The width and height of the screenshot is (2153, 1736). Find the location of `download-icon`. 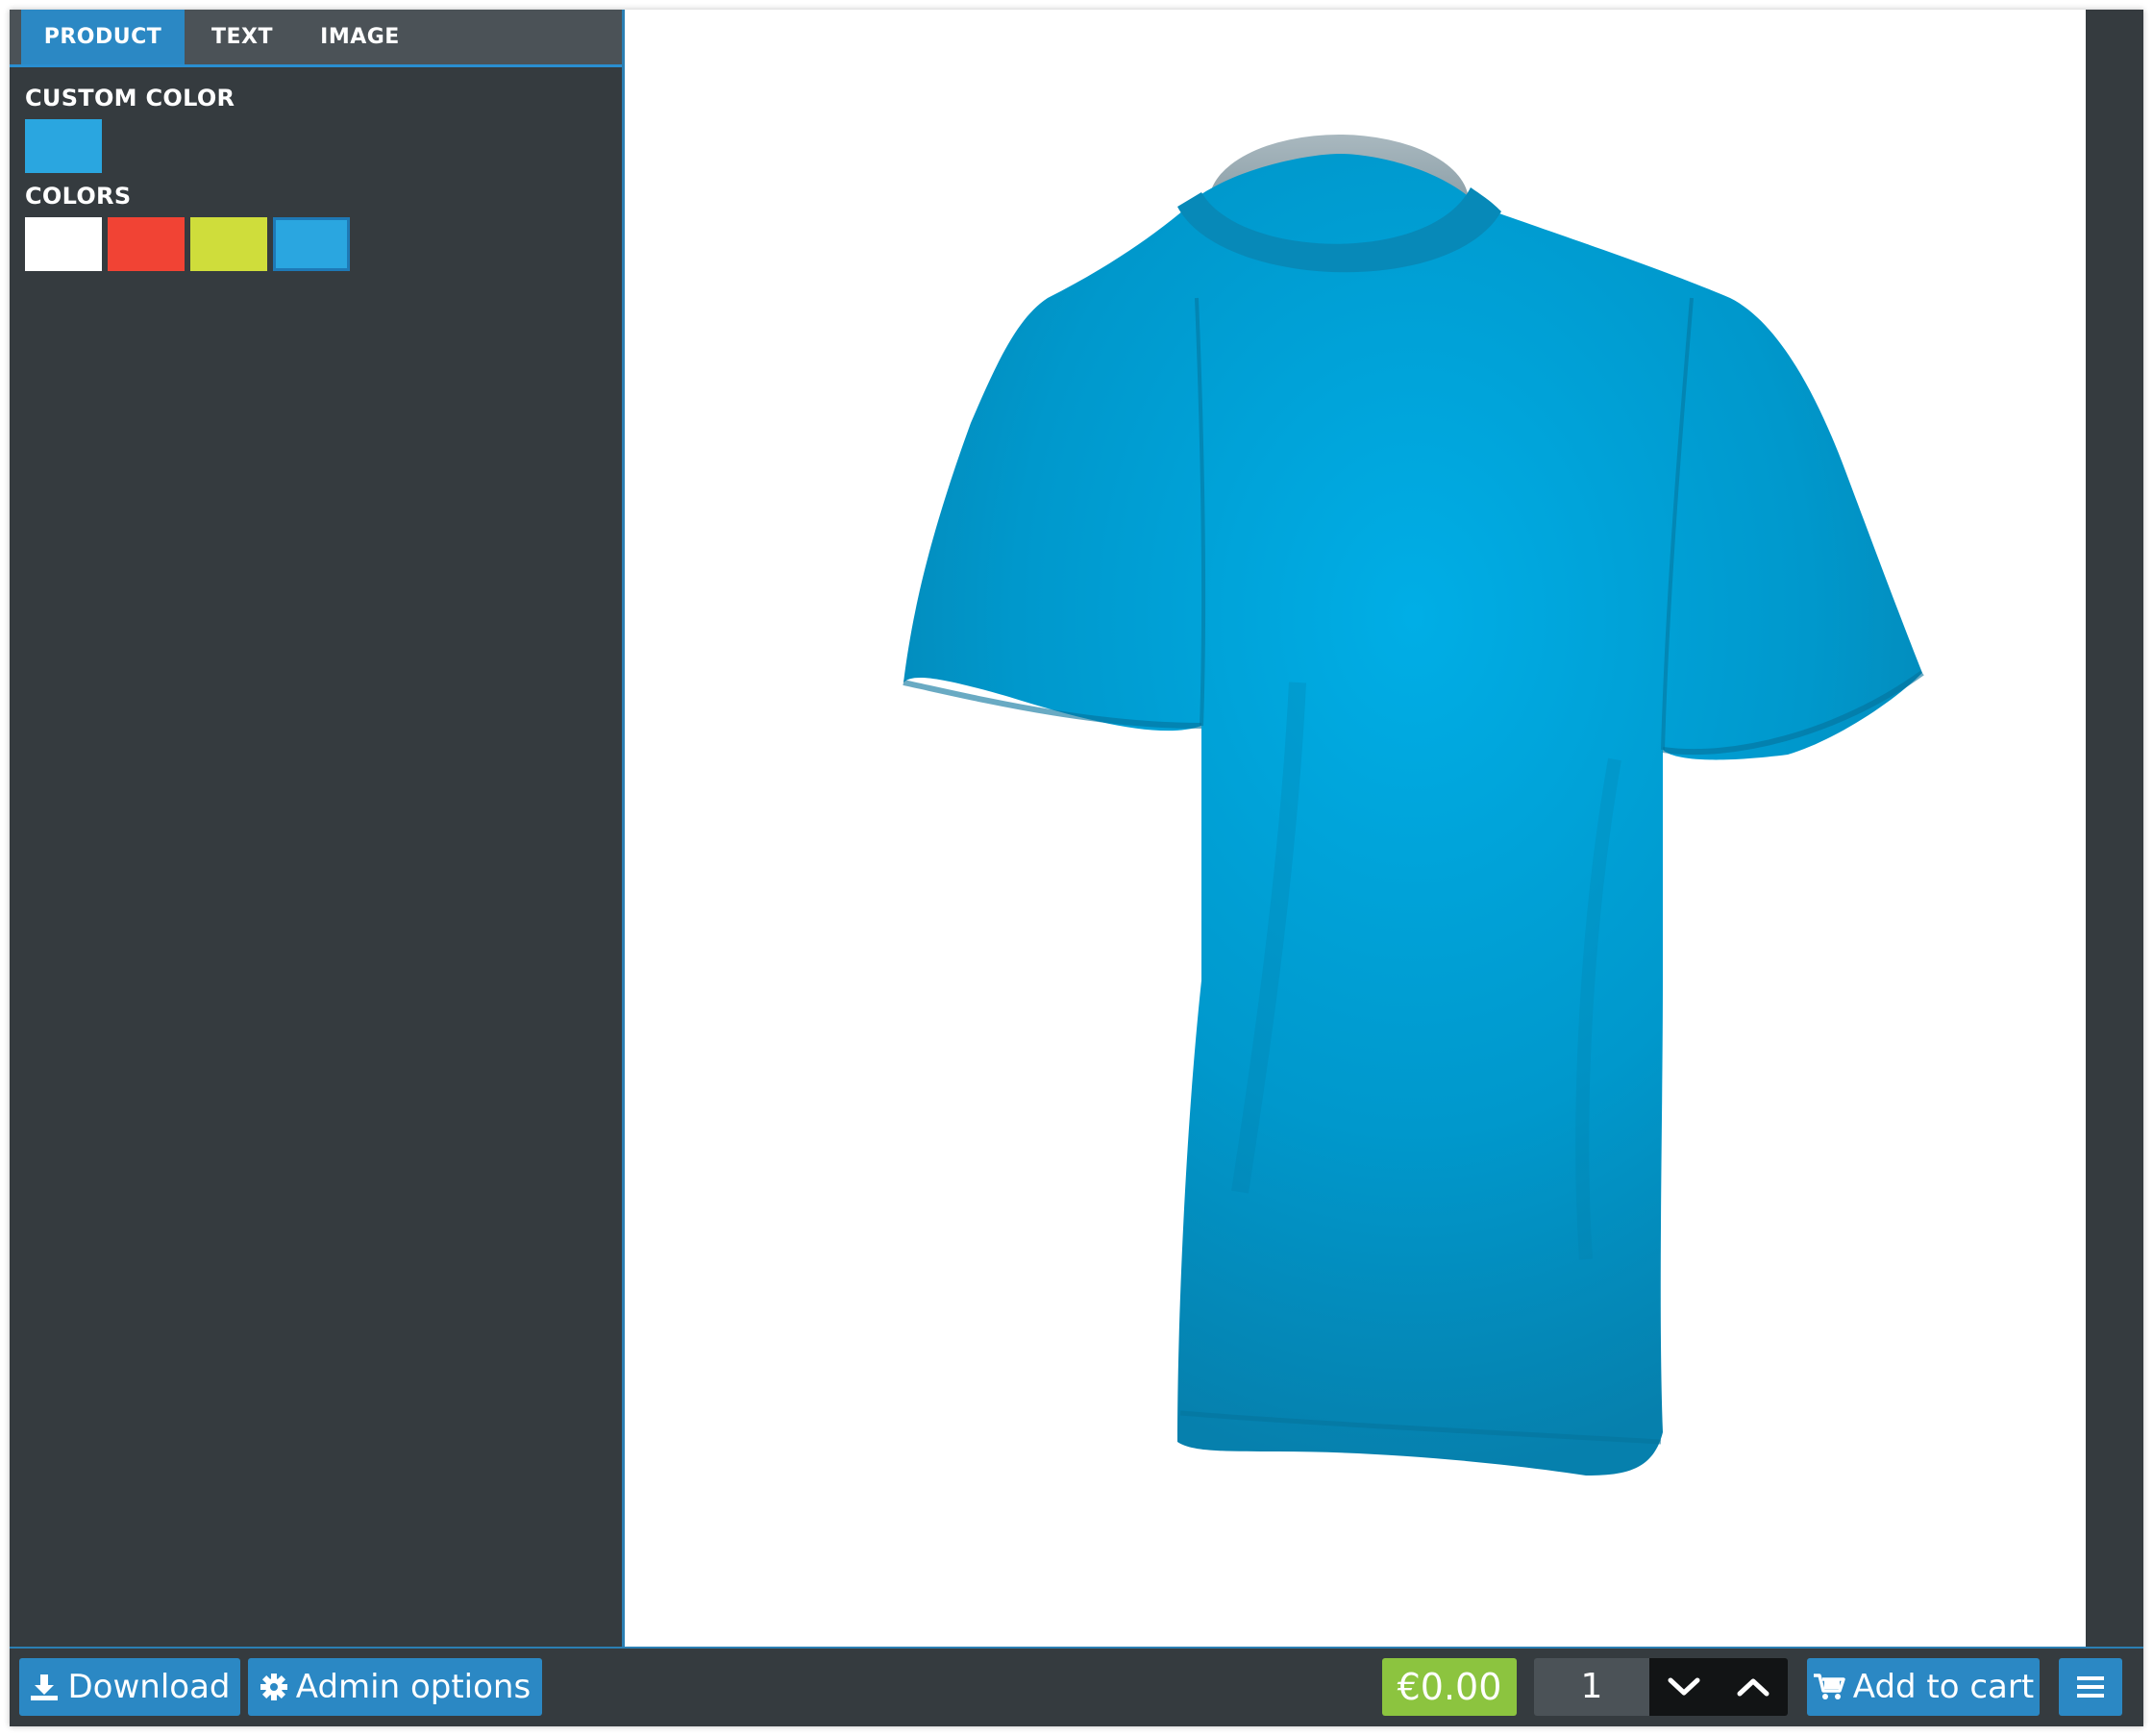

download-icon is located at coordinates (45, 1687).